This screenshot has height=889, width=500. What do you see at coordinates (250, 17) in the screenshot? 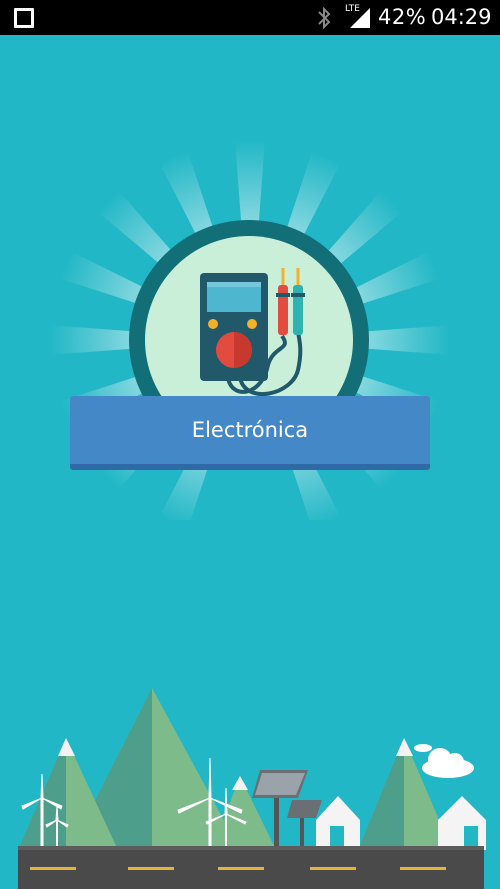
I see `status-bar: LTE 42% 04:29` at bounding box center [250, 17].